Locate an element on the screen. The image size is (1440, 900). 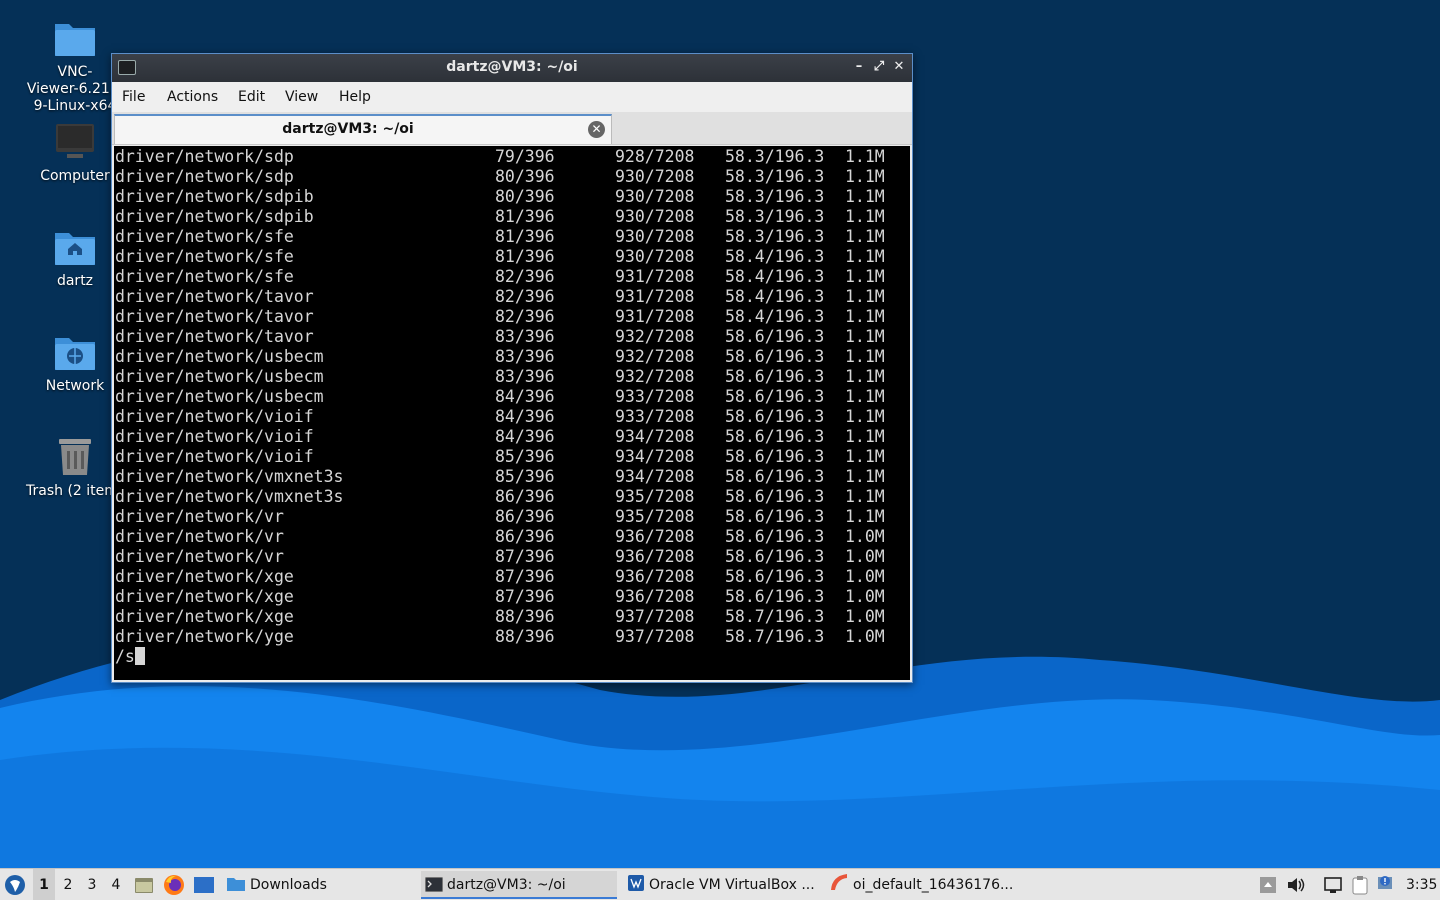
workspace-4: 4 is located at coordinates (116, 884).